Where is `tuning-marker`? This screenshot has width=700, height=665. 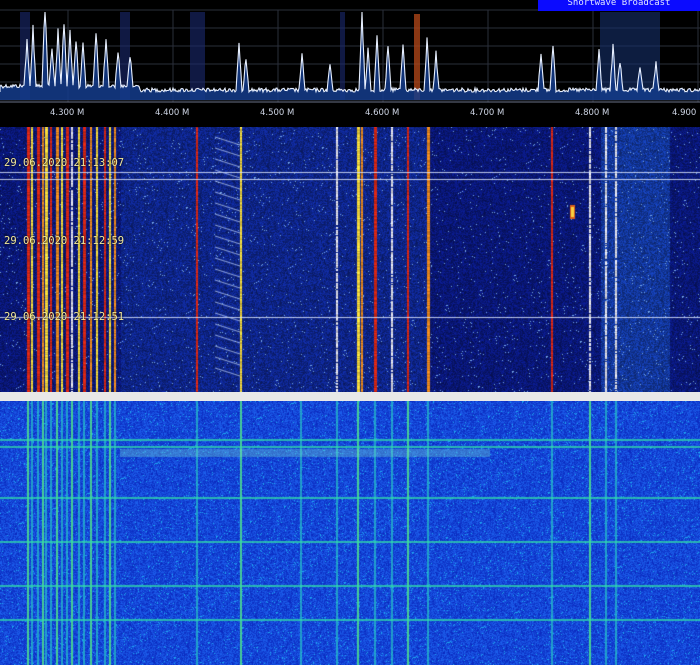
tuning-marker is located at coordinates (417, 57).